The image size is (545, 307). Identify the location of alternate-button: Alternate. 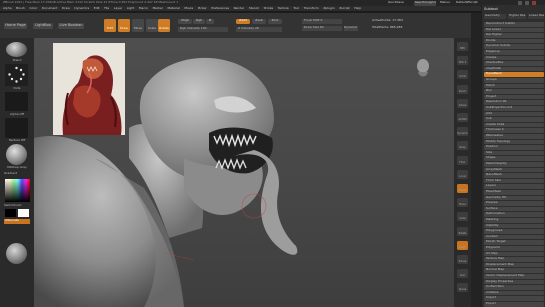
(17, 221).